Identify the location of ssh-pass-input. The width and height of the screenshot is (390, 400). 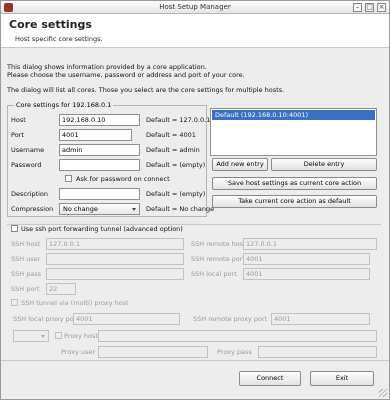
(115, 274).